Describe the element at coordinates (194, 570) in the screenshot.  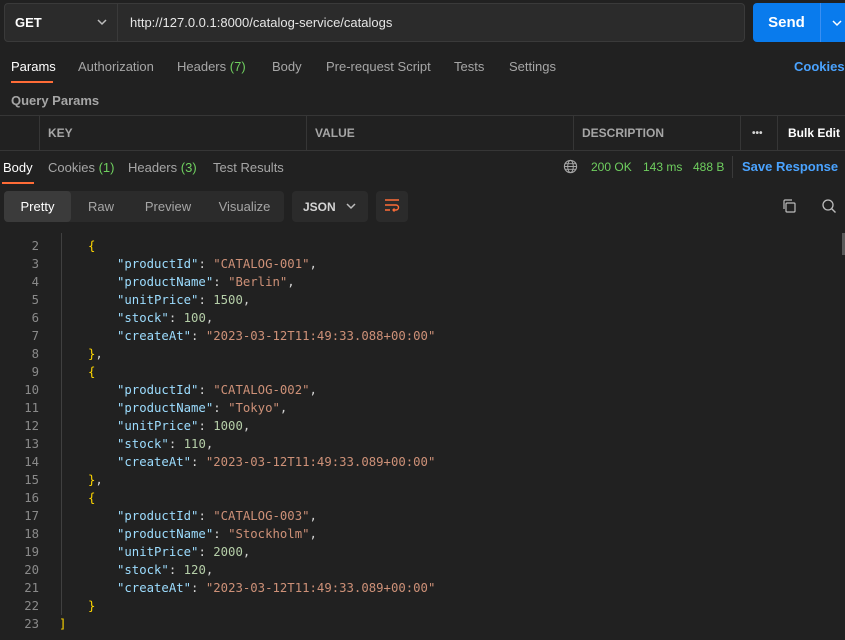
I see `json-number: 120` at that location.